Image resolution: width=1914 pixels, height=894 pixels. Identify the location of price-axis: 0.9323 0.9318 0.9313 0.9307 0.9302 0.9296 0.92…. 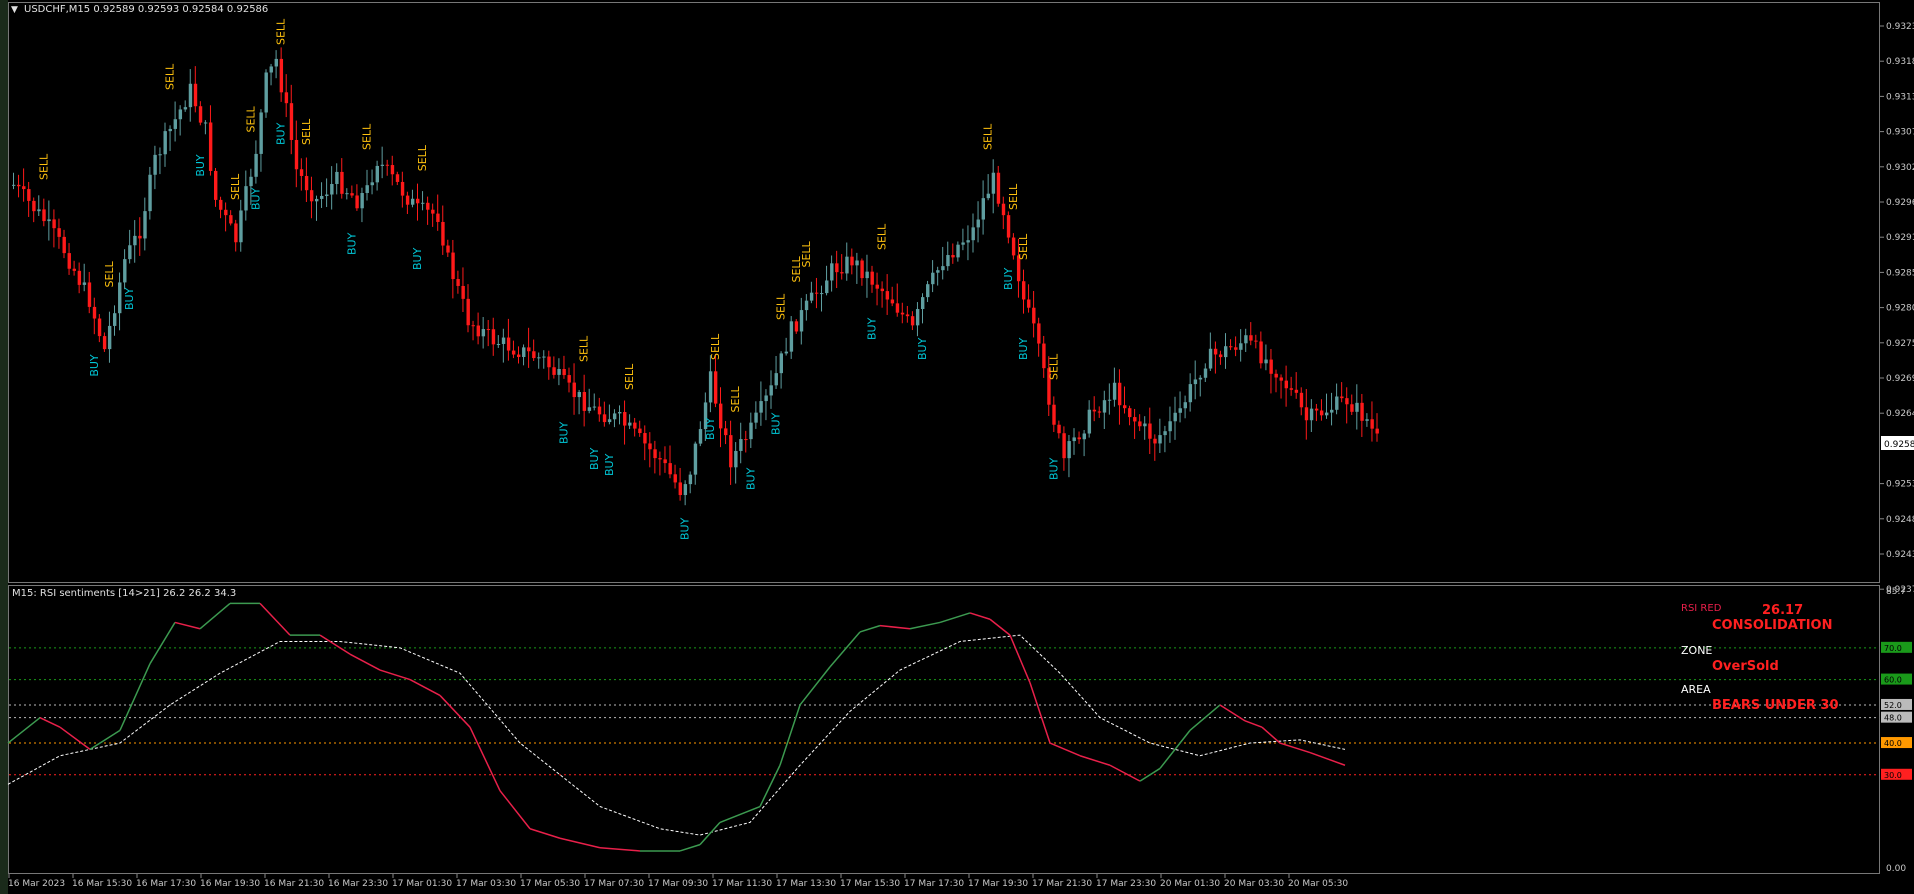
(1897, 308).